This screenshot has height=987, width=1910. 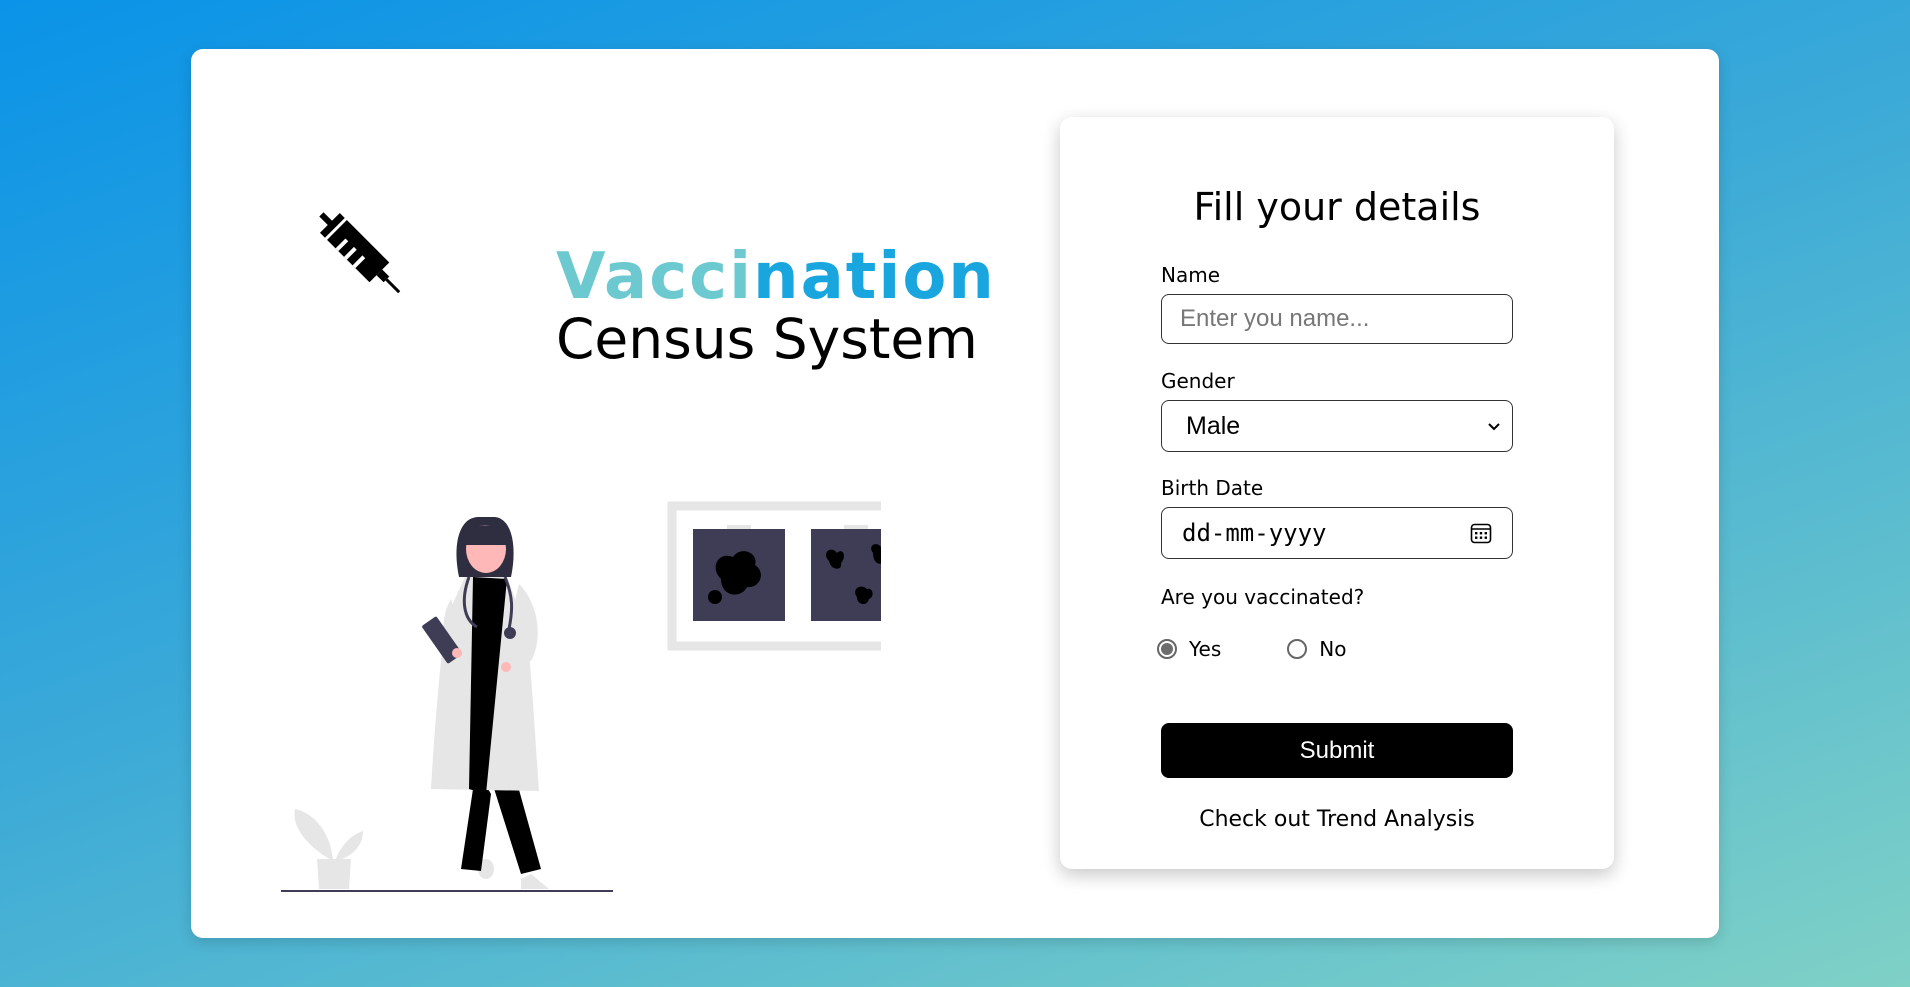 What do you see at coordinates (1481, 533) in the screenshot?
I see `calendar-icon` at bounding box center [1481, 533].